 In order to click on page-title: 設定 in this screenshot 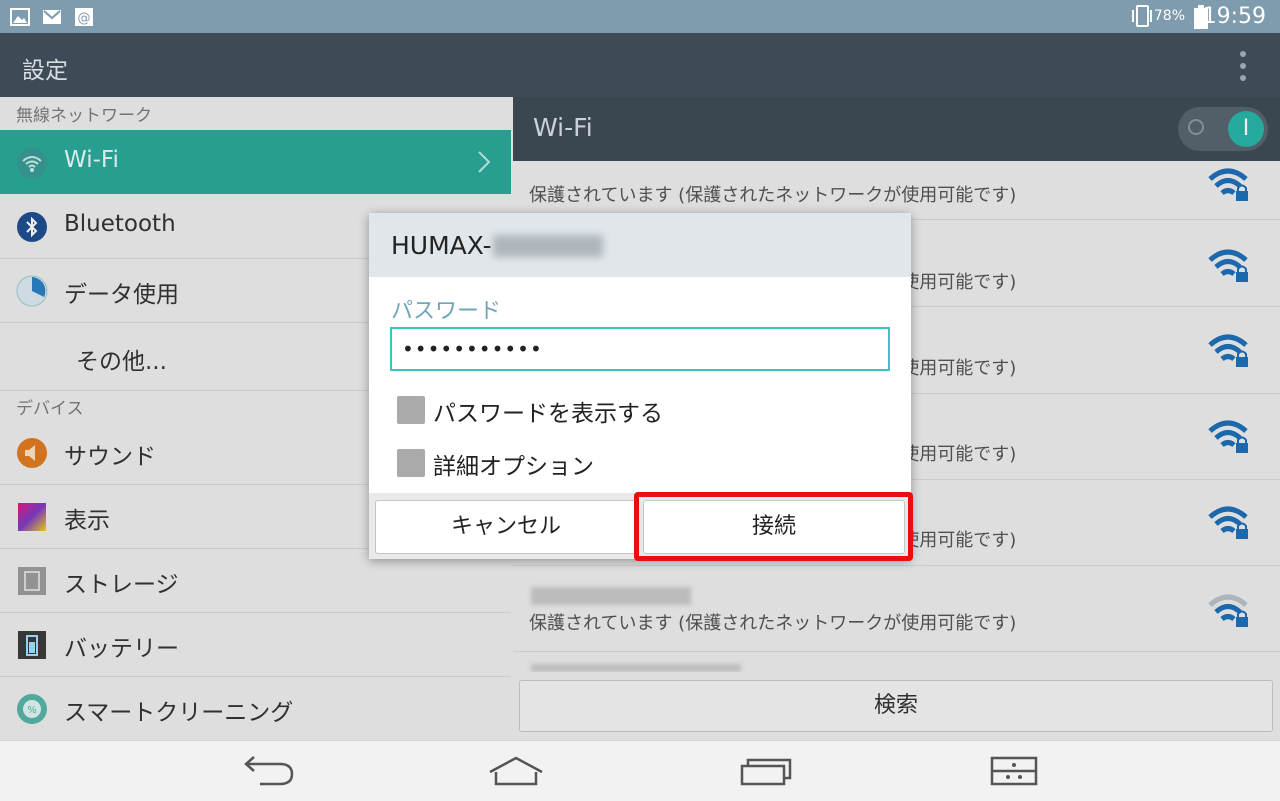, I will do `click(45, 71)`.